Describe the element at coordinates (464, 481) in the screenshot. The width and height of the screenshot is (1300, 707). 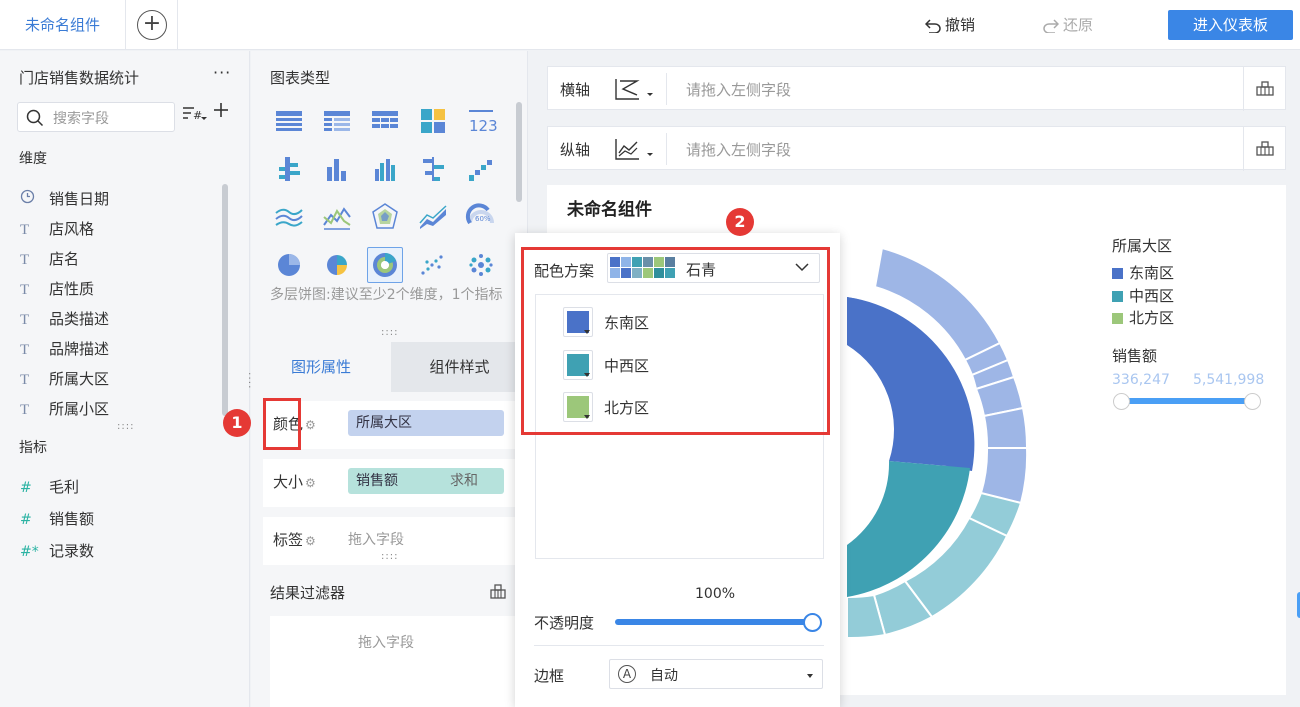
I see `aggregation-label: 求和` at that location.